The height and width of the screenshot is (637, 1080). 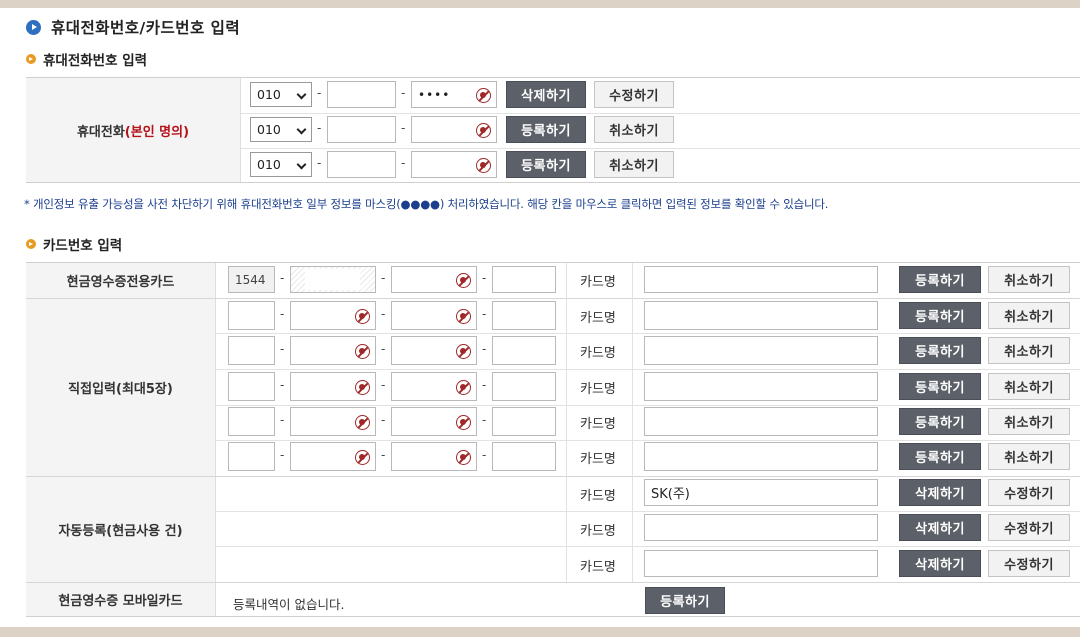 I want to click on phone-delete-button: 삭제하기, so click(x=546, y=94).